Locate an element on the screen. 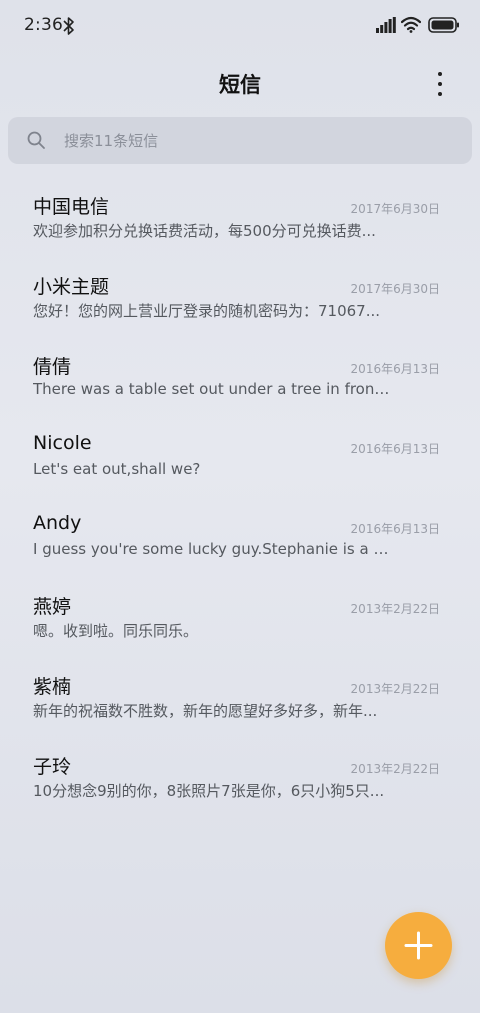 The width and height of the screenshot is (480, 1013). bluetooth-icon is located at coordinates (68, 26).